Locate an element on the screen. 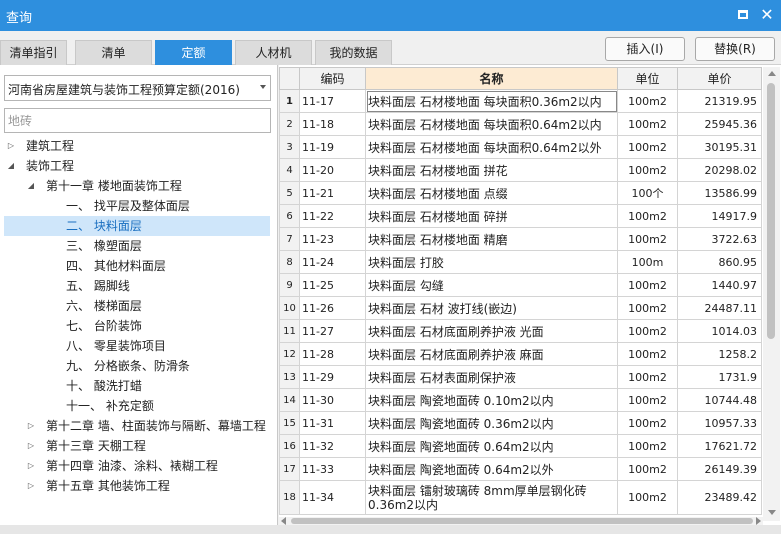 This screenshot has width=781, height=534. horizontal-scrollbar is located at coordinates (521, 521).